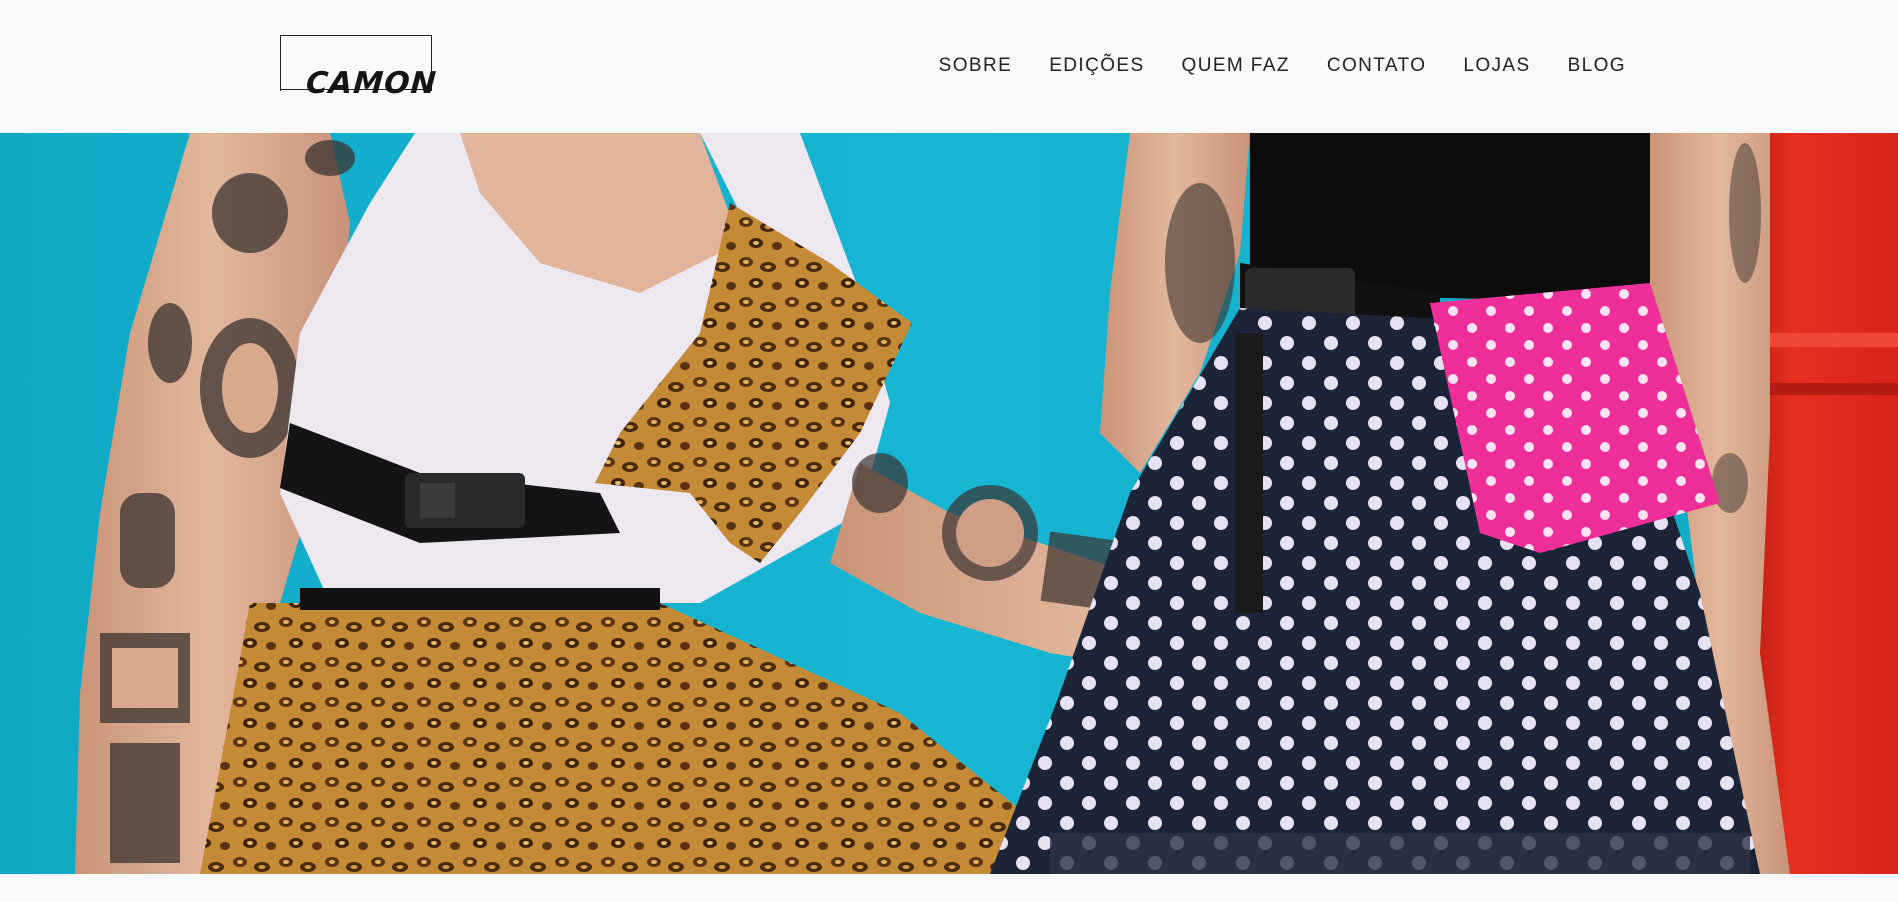 This screenshot has width=1898, height=902. Describe the element at coordinates (949, 888) in the screenshot. I see `page-bottom-strip` at that location.